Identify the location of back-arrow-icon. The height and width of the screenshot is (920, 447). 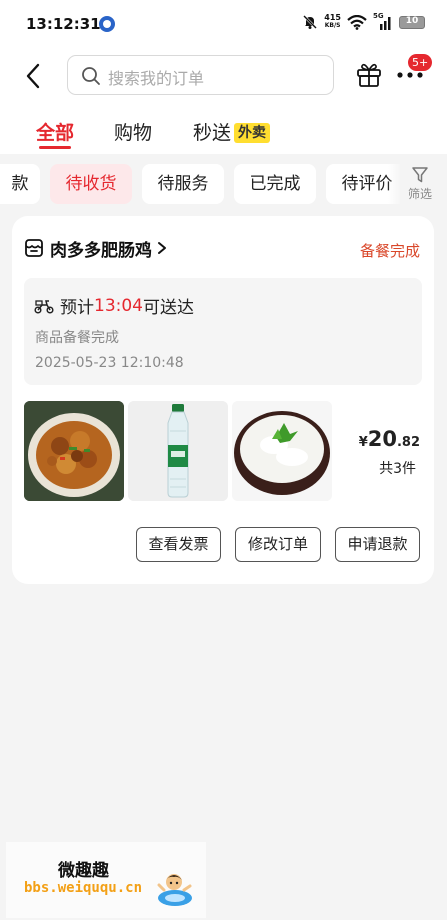
(33, 76).